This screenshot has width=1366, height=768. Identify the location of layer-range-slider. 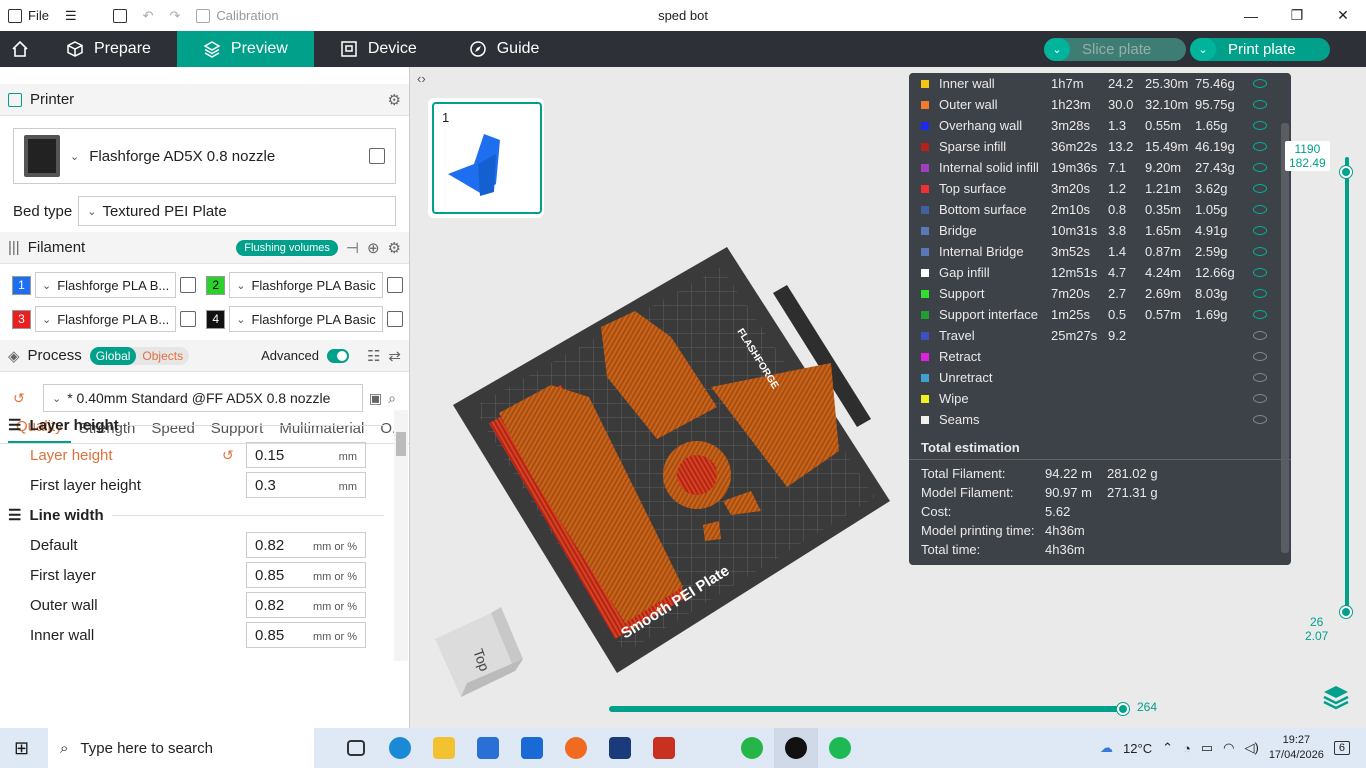
(1347, 387).